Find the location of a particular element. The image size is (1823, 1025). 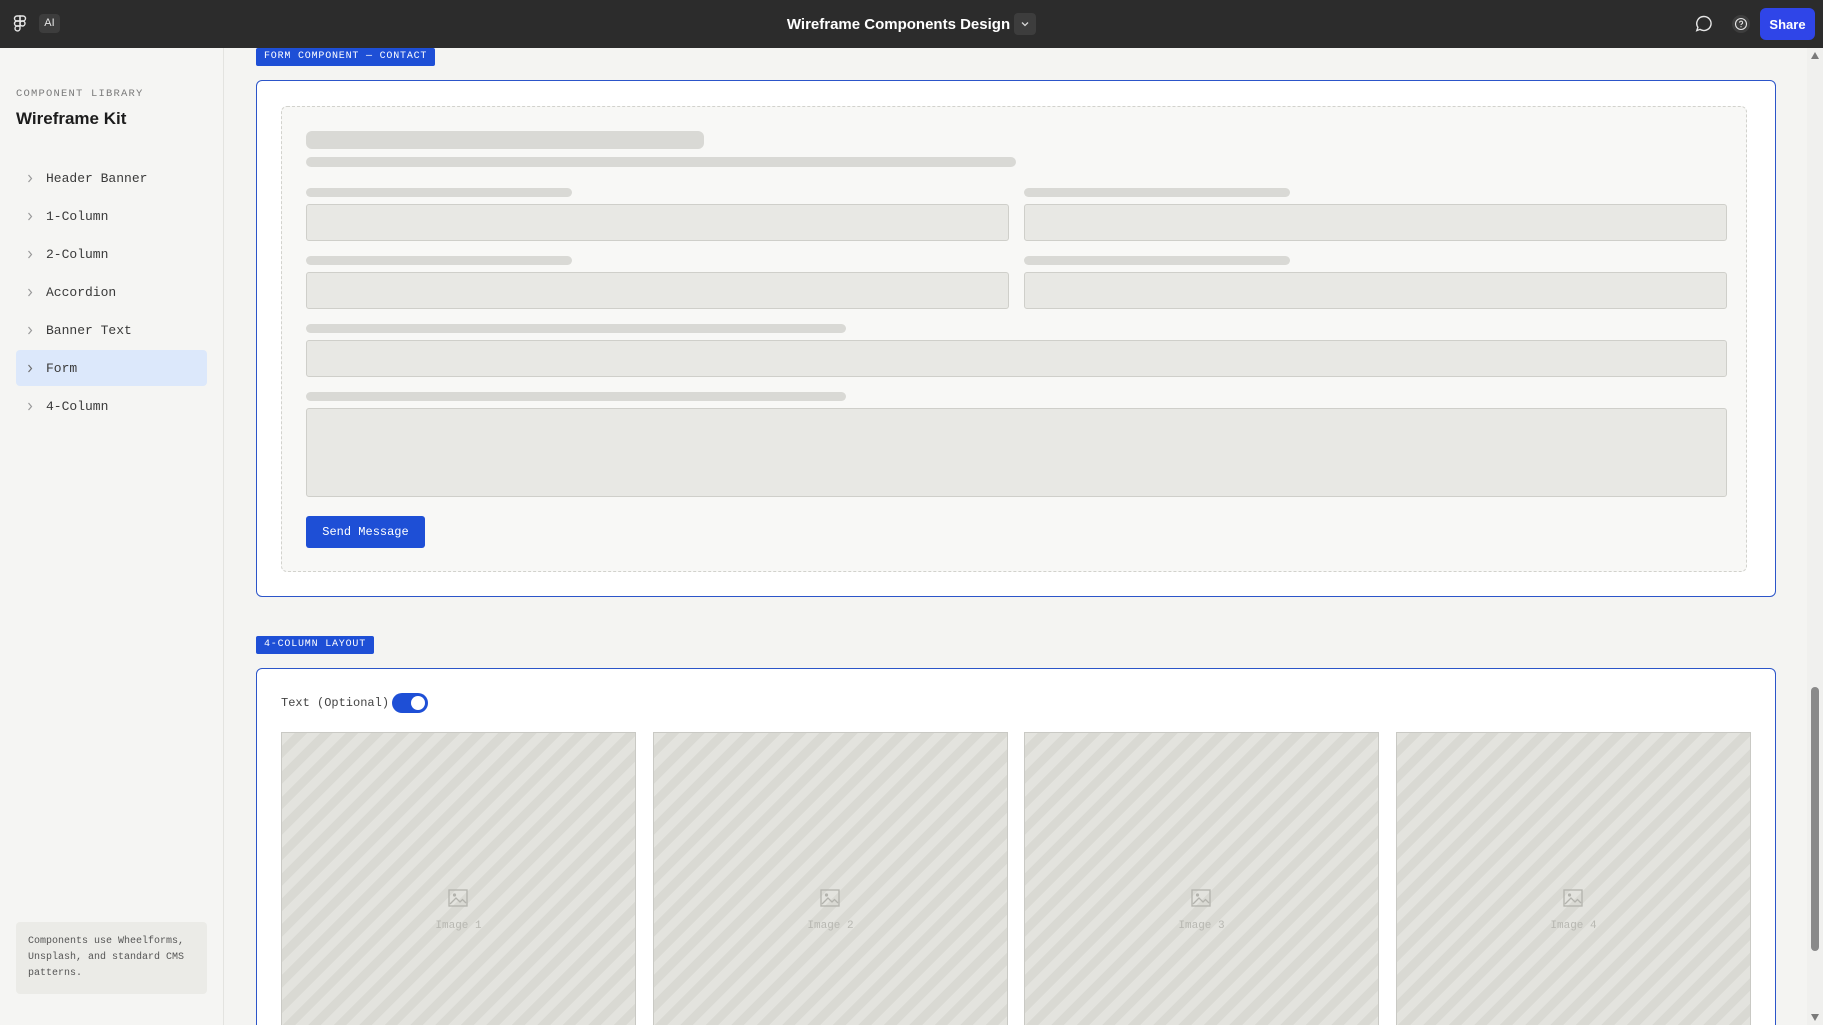

send-message-button: Send Message is located at coordinates (365, 532).